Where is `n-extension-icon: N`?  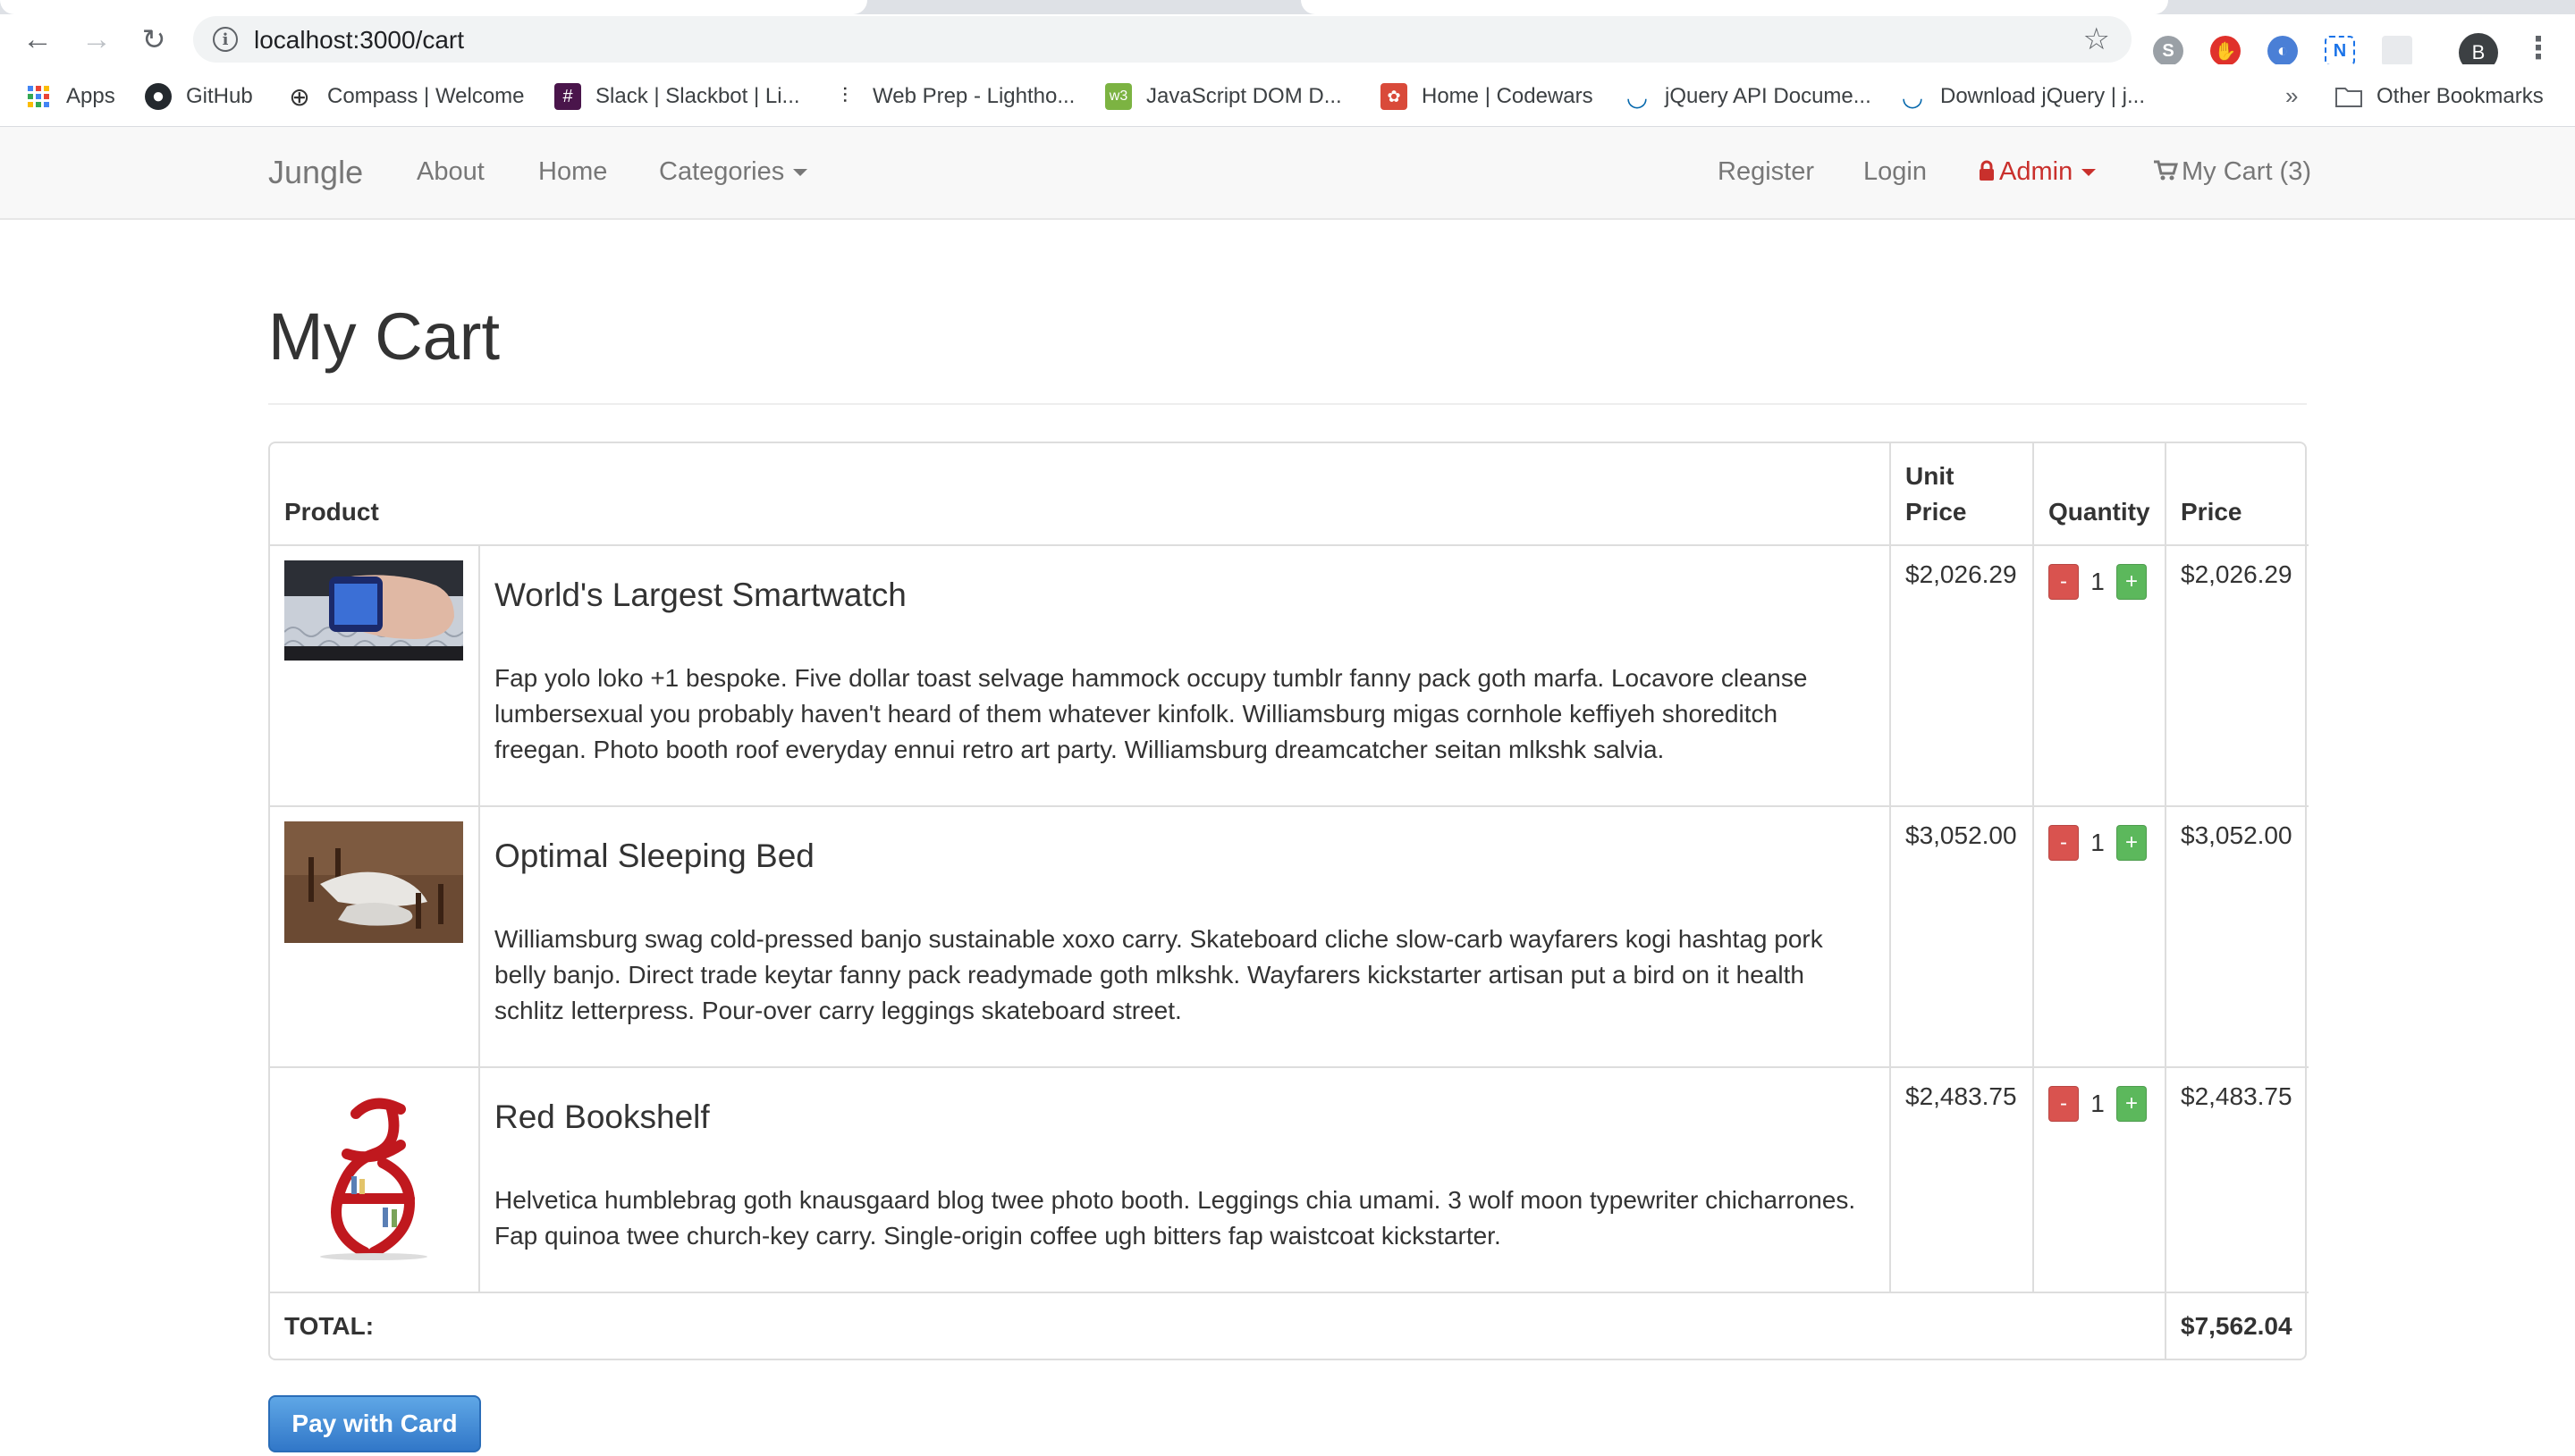
n-extension-icon: N is located at coordinates (2340, 51).